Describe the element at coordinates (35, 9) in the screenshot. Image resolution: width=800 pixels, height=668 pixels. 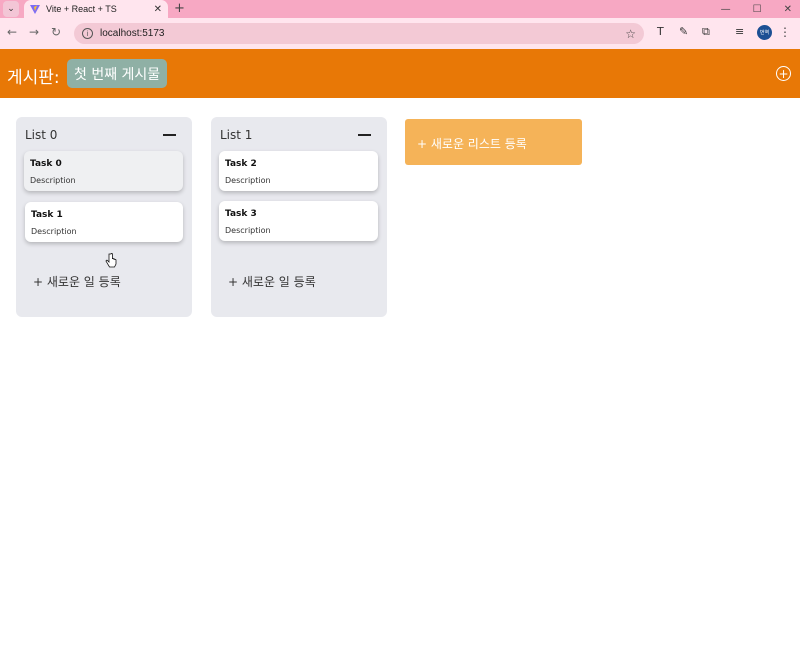
I see `vite-icon` at that location.